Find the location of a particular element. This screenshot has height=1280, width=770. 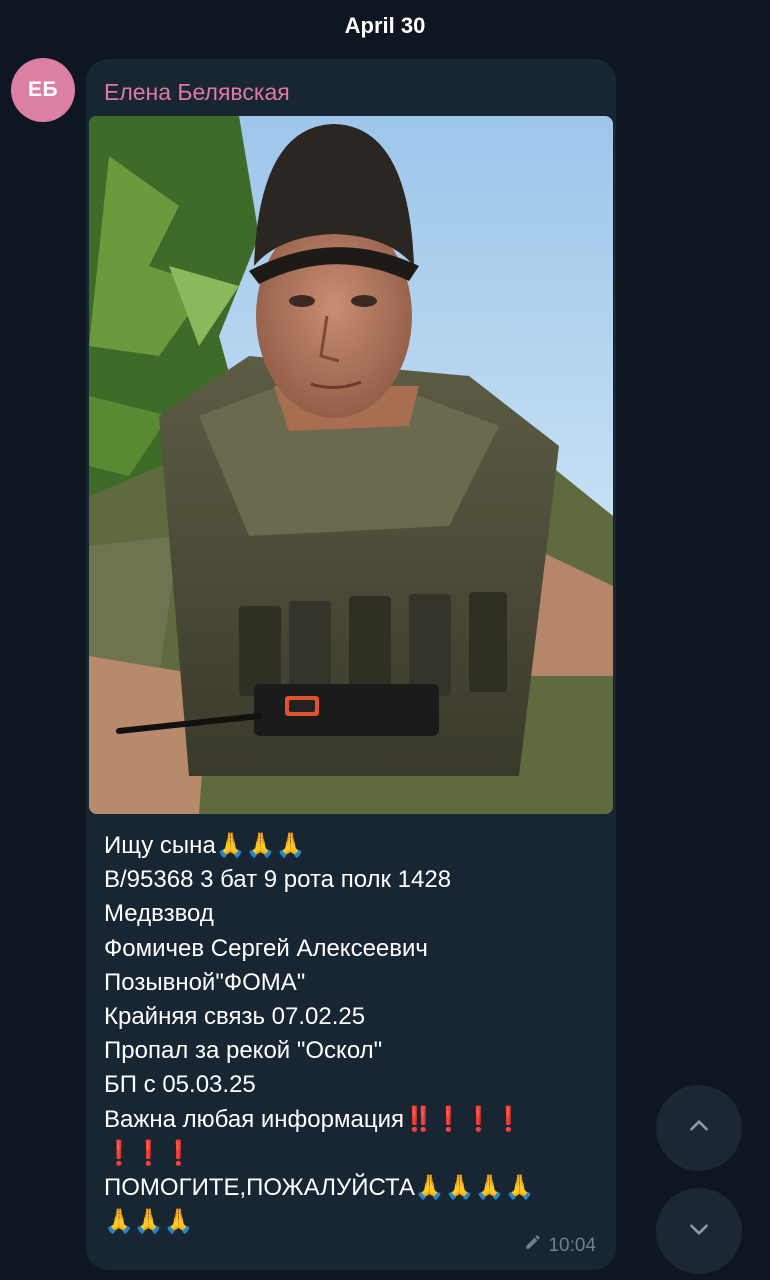

pencil-icon is located at coordinates (533, 1245).